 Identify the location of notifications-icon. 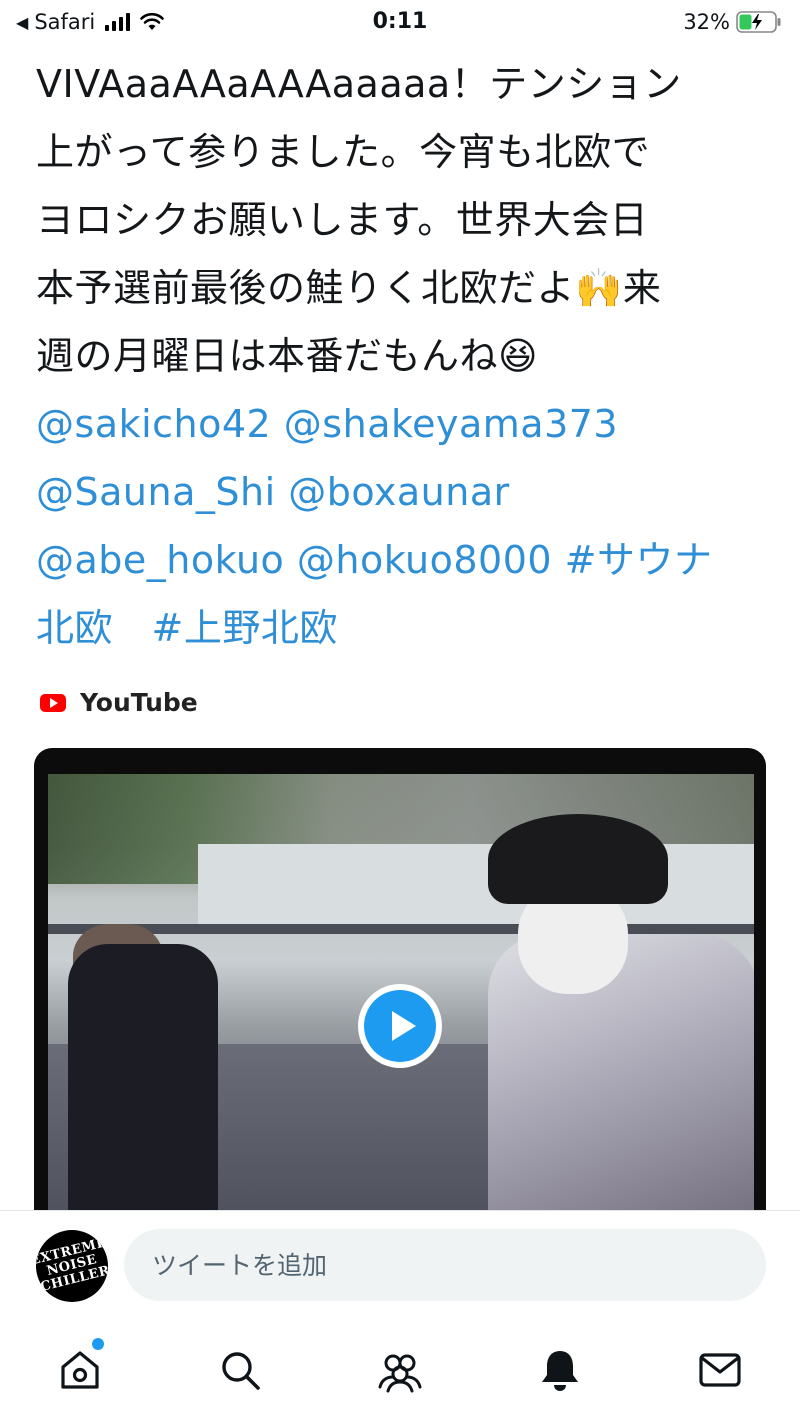
(560, 1371).